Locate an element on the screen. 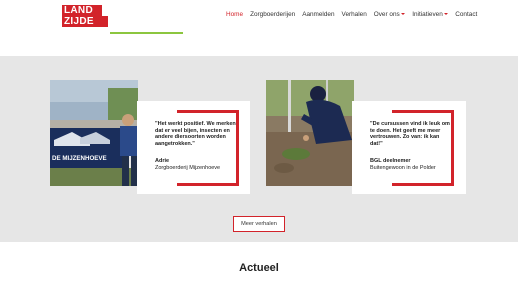  nav-over-ons-label: Over ons is located at coordinates (386, 14).